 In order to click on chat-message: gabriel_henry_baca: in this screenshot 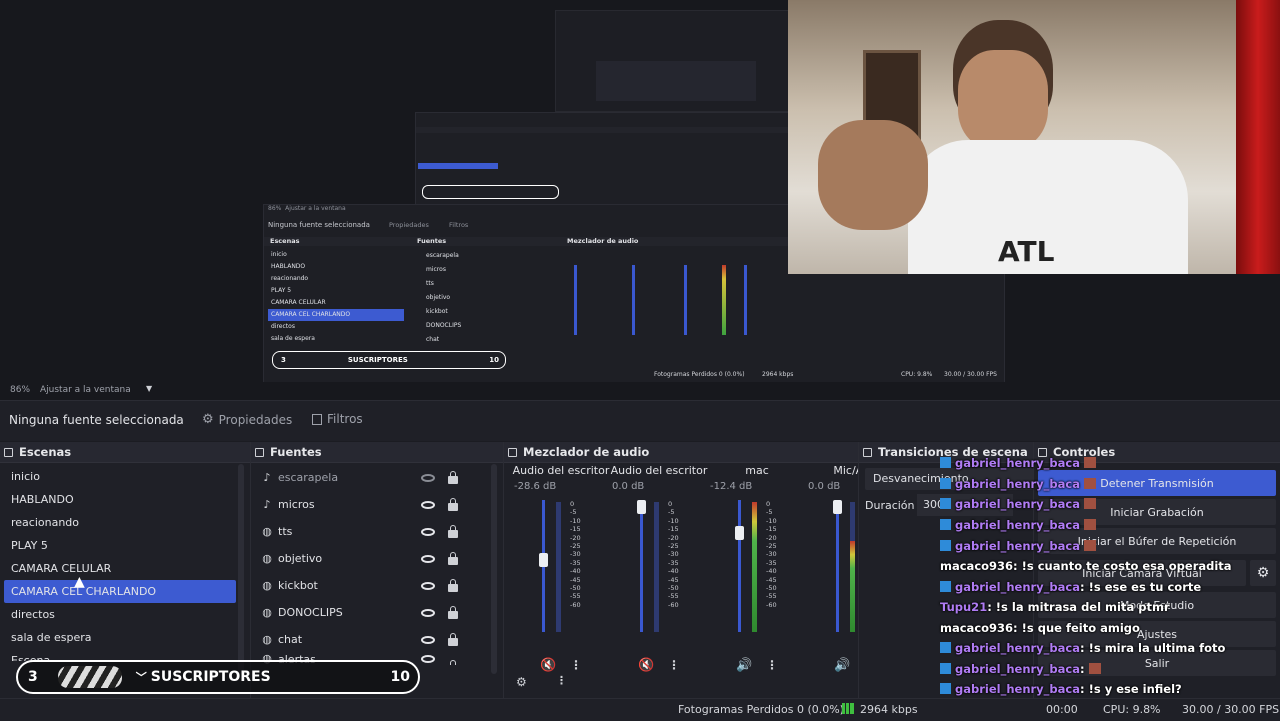, I will do `click(1020, 669)`.